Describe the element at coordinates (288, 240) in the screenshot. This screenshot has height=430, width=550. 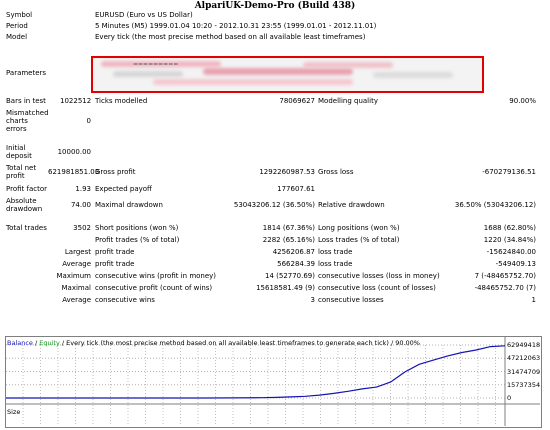
I see `profit-trades-value: 2282 (65.16%)` at that location.